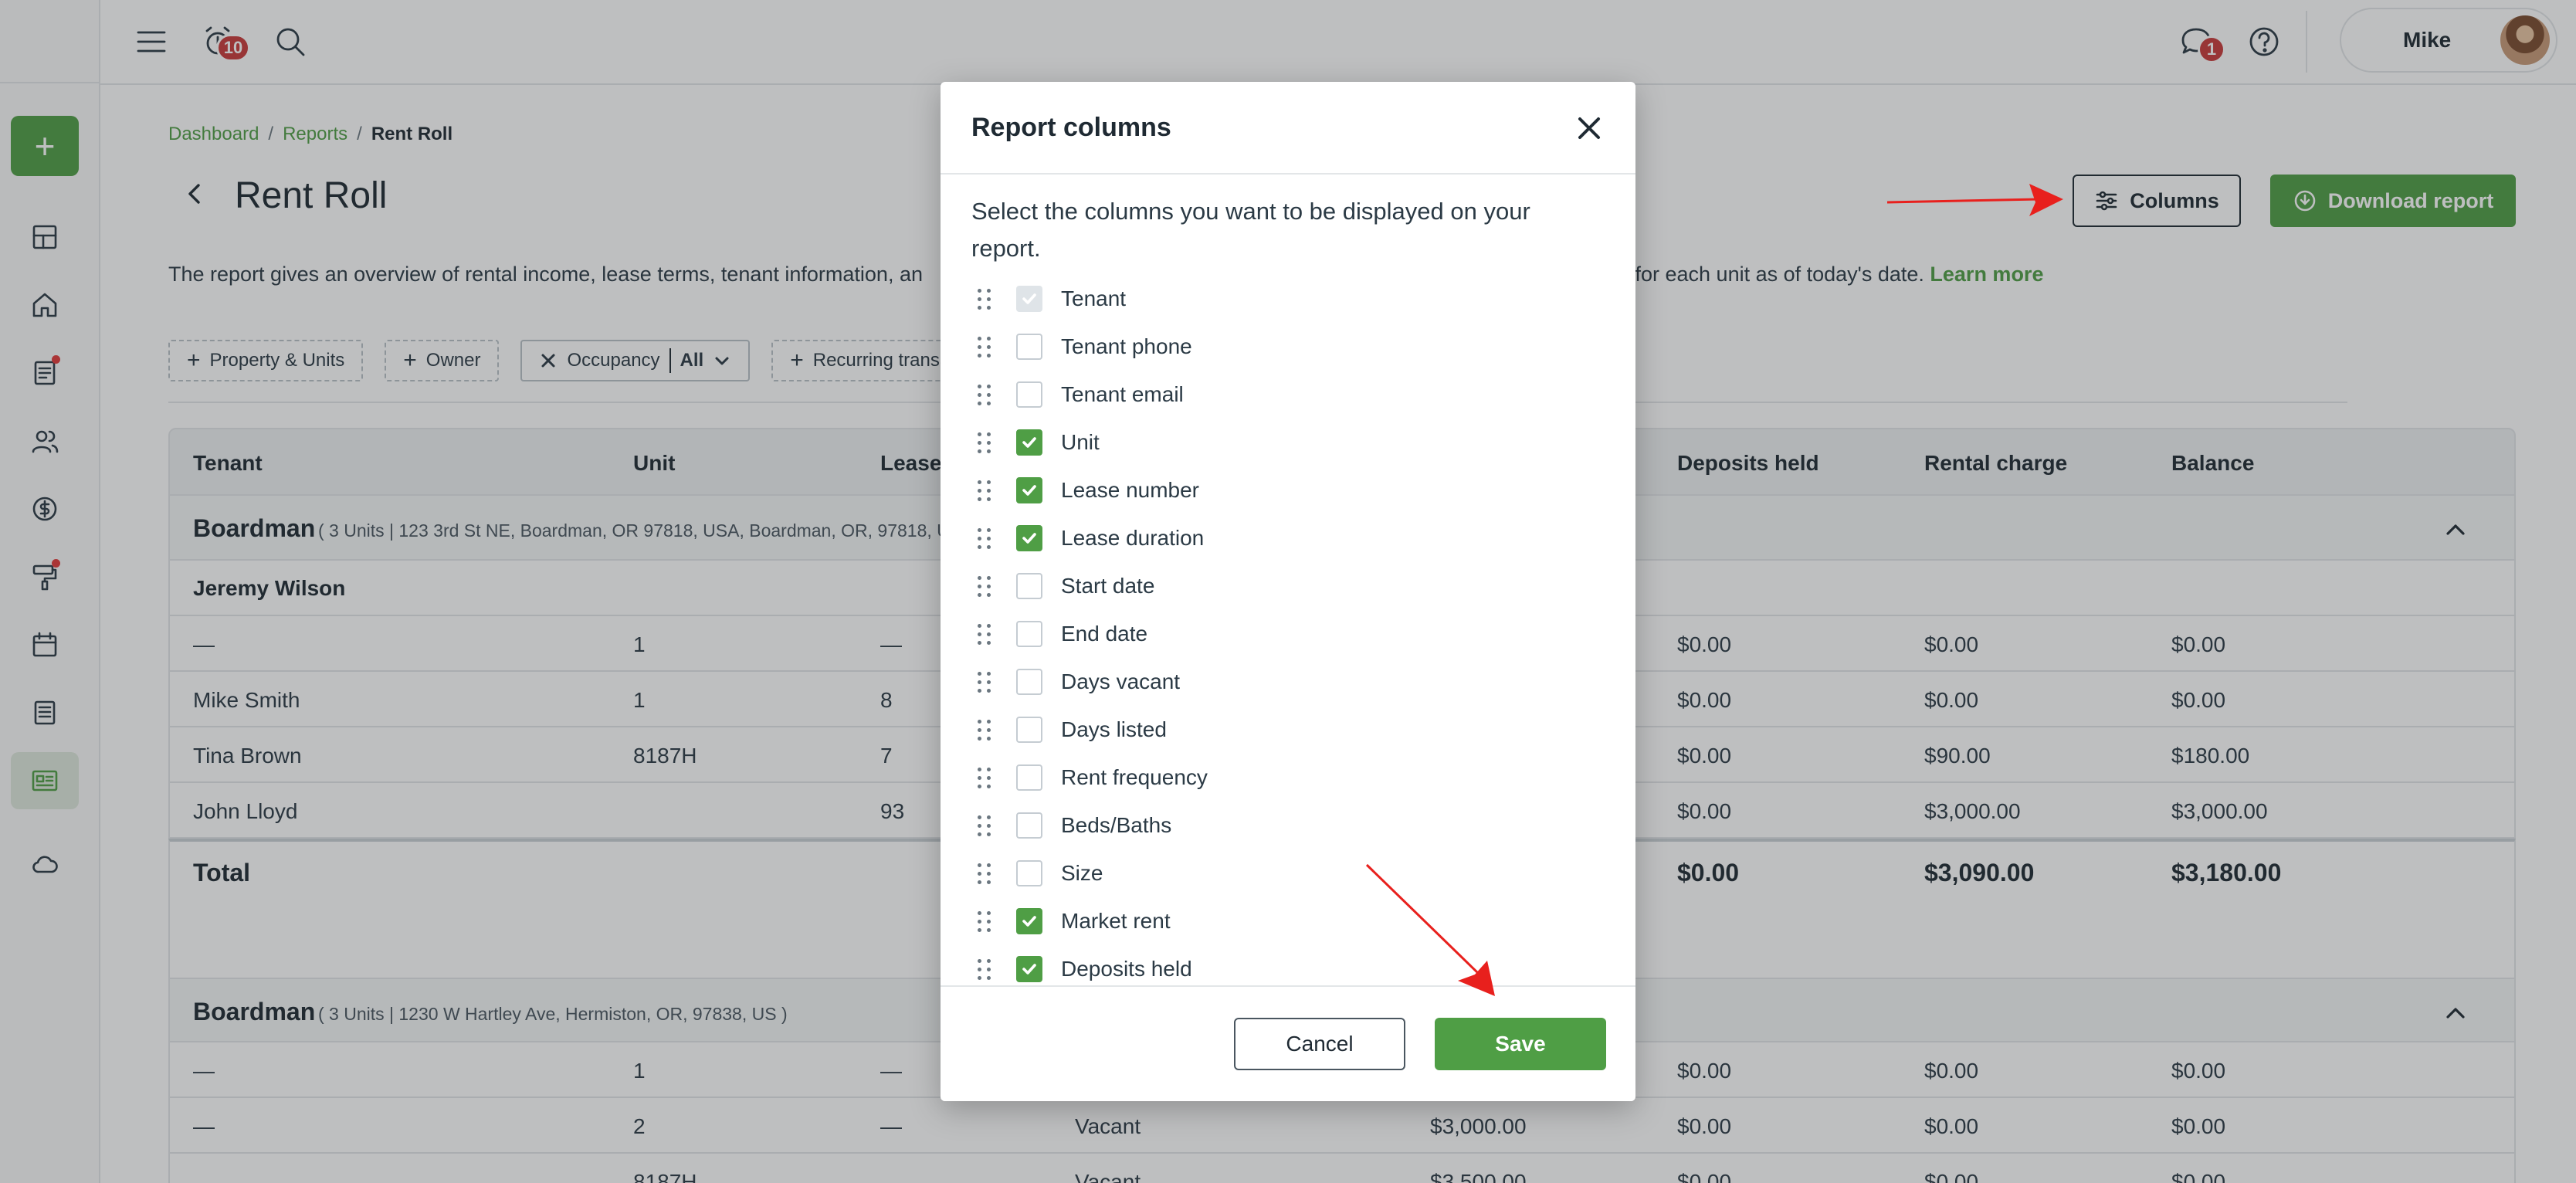 The height and width of the screenshot is (1183, 2576). What do you see at coordinates (1122, 394) in the screenshot?
I see `column-option-label: Tenant email` at bounding box center [1122, 394].